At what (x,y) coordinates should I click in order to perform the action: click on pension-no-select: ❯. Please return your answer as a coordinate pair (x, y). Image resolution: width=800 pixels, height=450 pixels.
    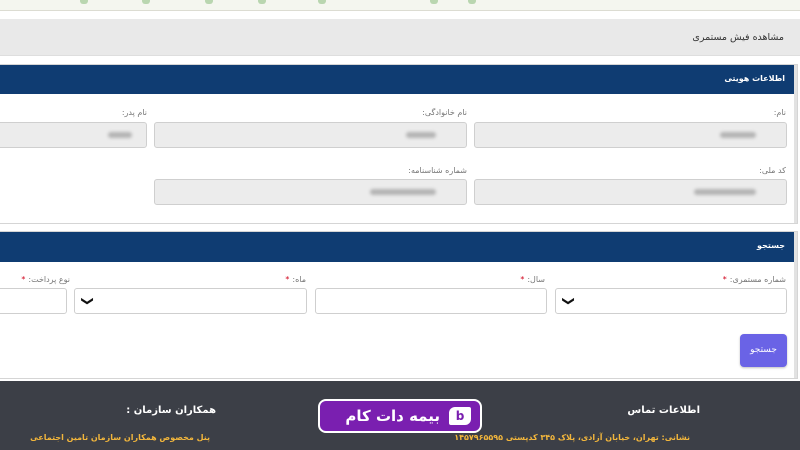
    Looking at the image, I should click on (671, 301).